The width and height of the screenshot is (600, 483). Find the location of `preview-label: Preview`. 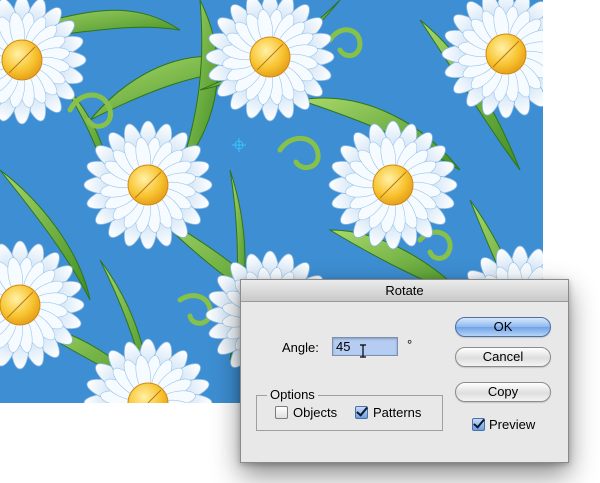

preview-label: Preview is located at coordinates (512, 424).